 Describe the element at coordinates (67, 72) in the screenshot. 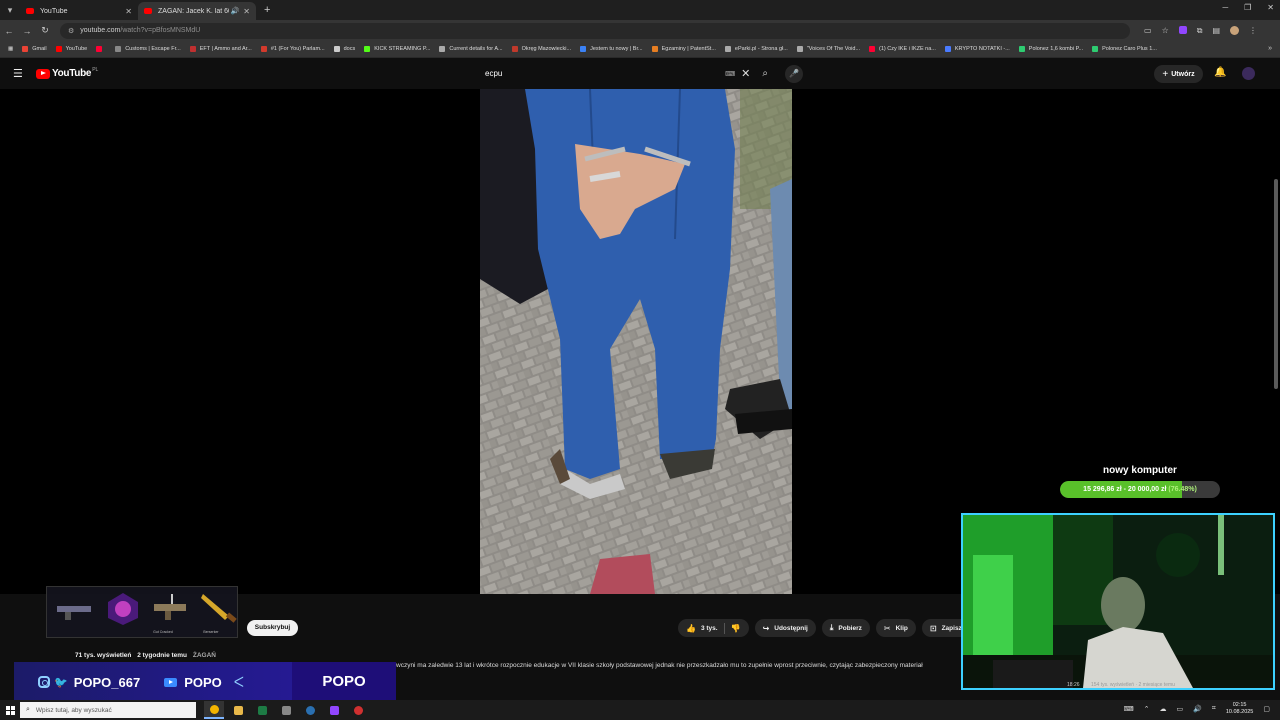

I see `youtube-logo: YouTube PL` at that location.